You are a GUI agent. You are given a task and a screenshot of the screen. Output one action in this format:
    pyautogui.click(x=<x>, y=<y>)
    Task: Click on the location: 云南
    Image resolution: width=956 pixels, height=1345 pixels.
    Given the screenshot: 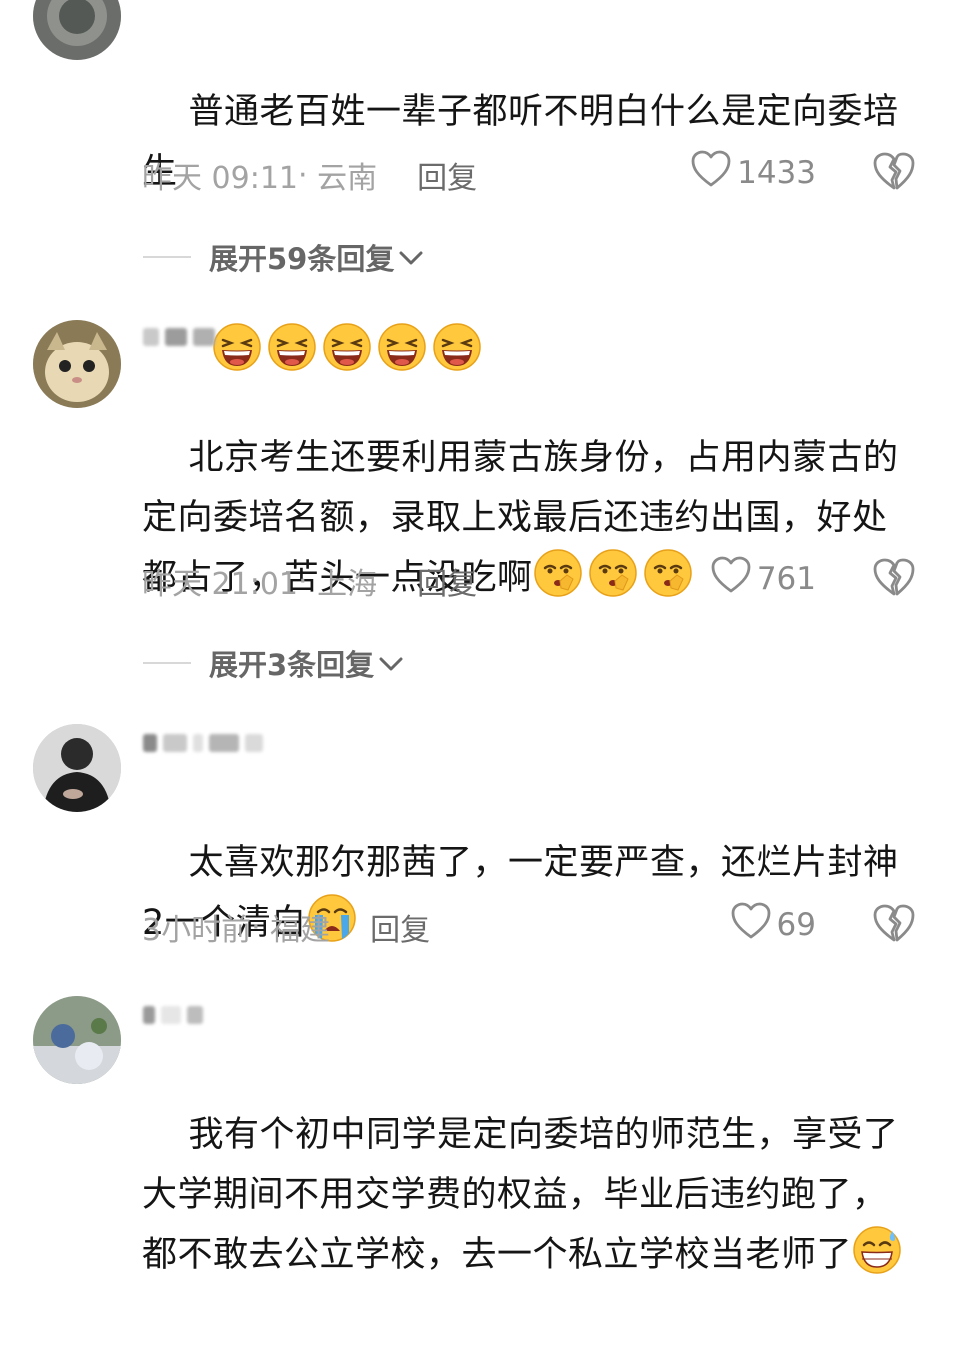 What is the action you would take?
    pyautogui.click(x=347, y=178)
    